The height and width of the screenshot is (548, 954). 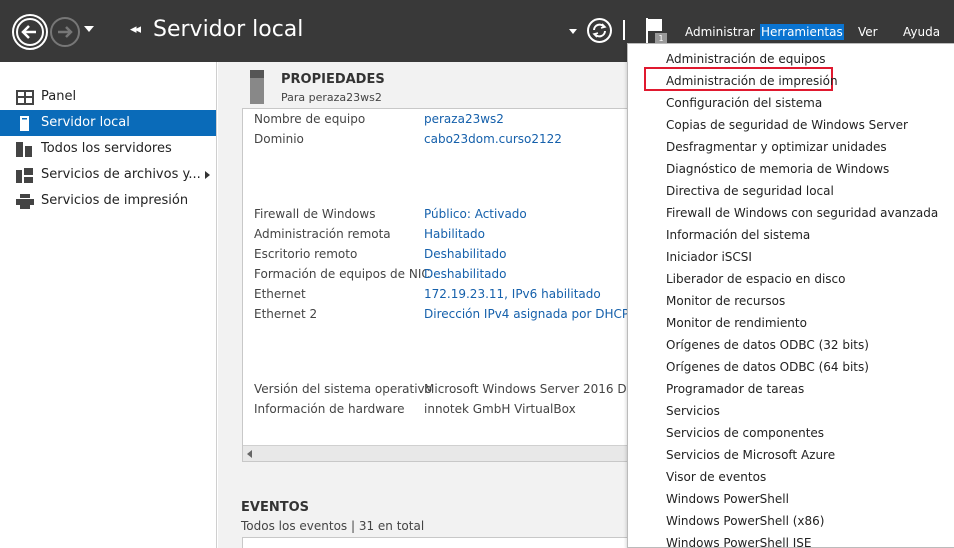 I want to click on menu-item-powershell-x86: Windows PowerShell (x86), so click(x=745, y=521).